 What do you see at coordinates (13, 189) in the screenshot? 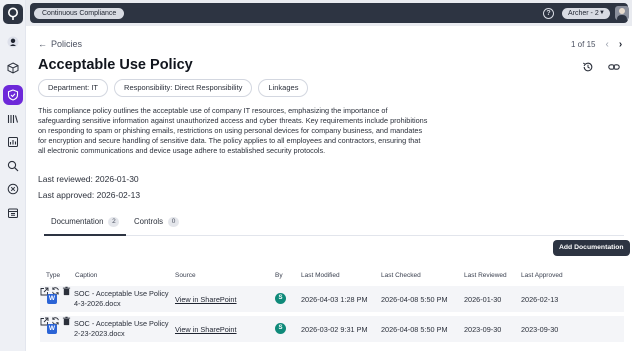
I see `rail-close-circle-icon` at bounding box center [13, 189].